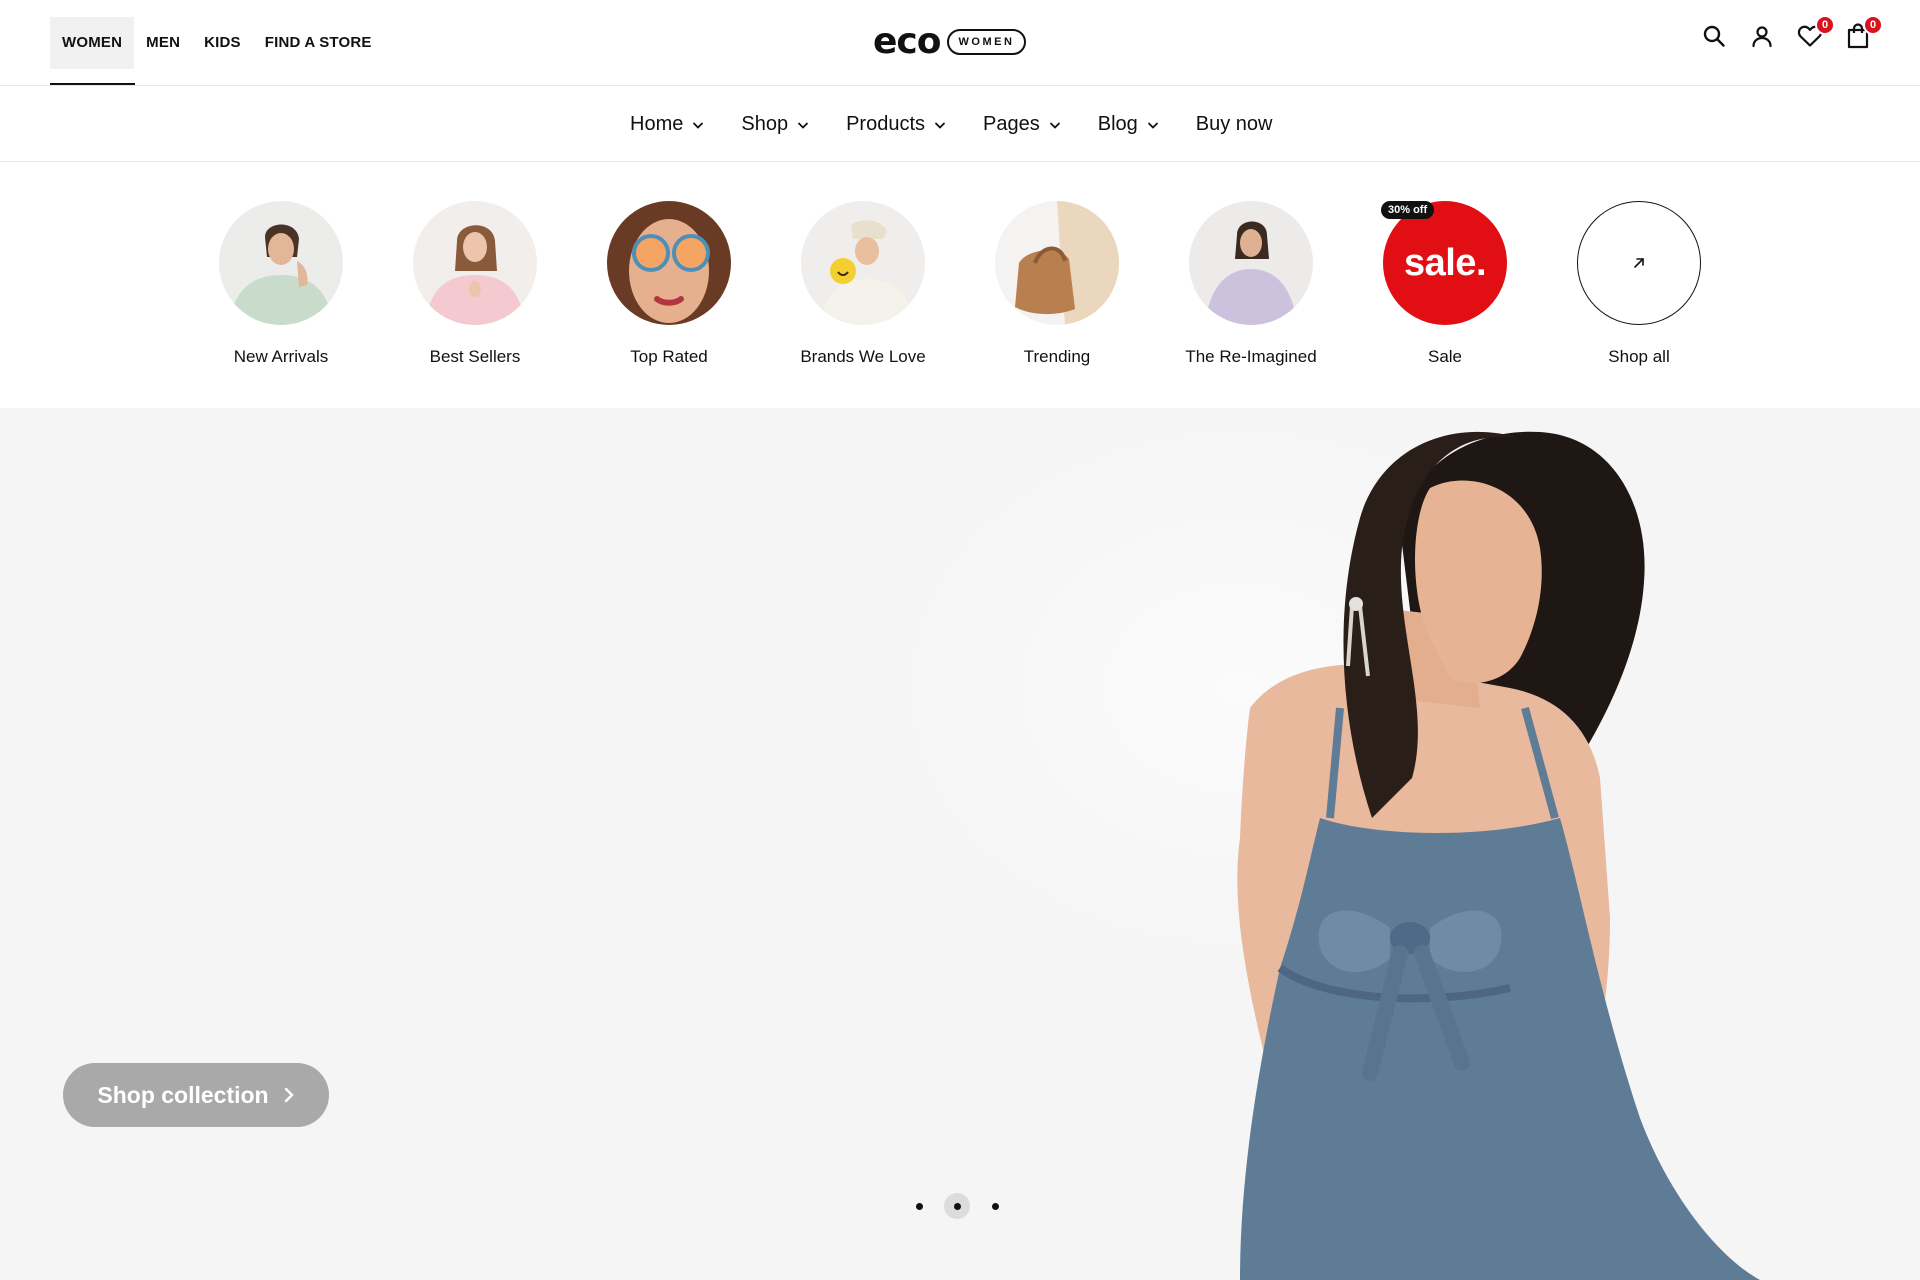  What do you see at coordinates (1251, 356) in the screenshot?
I see `category-label: The Re-Imagined` at bounding box center [1251, 356].